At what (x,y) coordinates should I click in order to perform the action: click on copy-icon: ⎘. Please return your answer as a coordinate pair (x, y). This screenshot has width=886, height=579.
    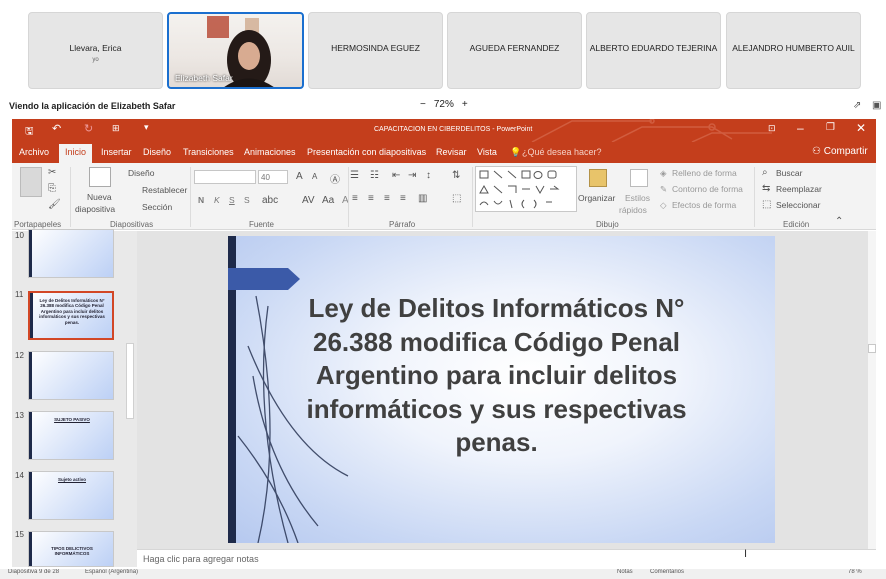
    Looking at the image, I should click on (52, 188).